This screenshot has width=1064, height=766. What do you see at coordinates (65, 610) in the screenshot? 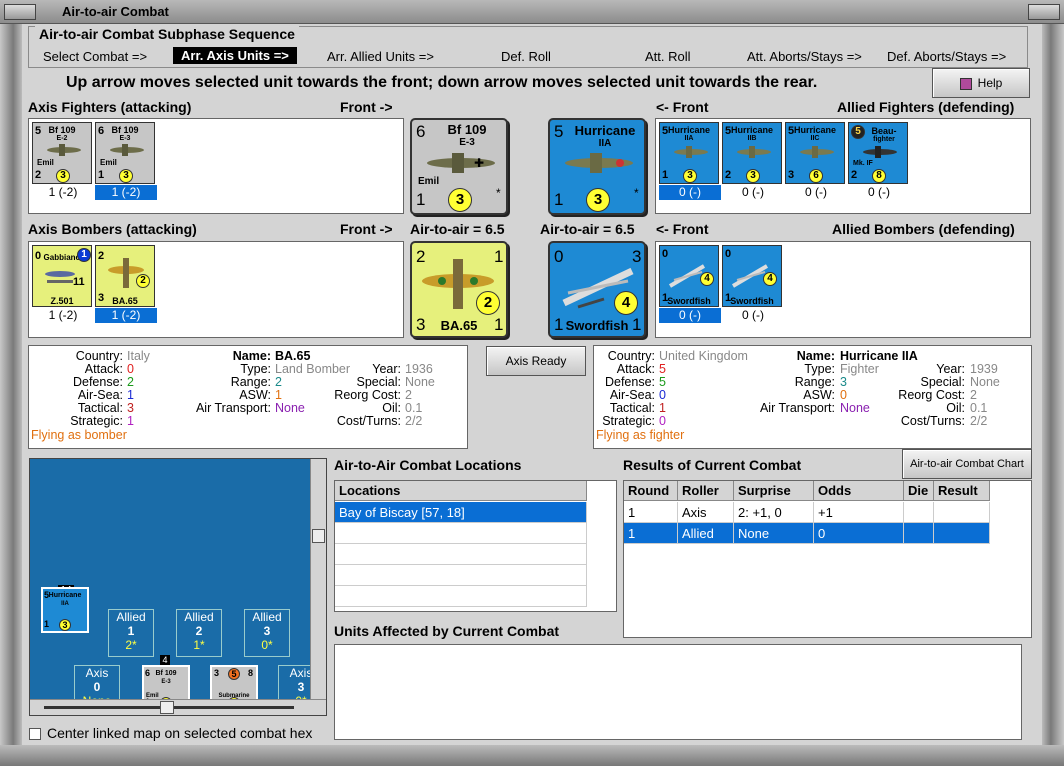
I see `map-hurricane-counter: Hurricane IIA 5 1 3` at bounding box center [65, 610].